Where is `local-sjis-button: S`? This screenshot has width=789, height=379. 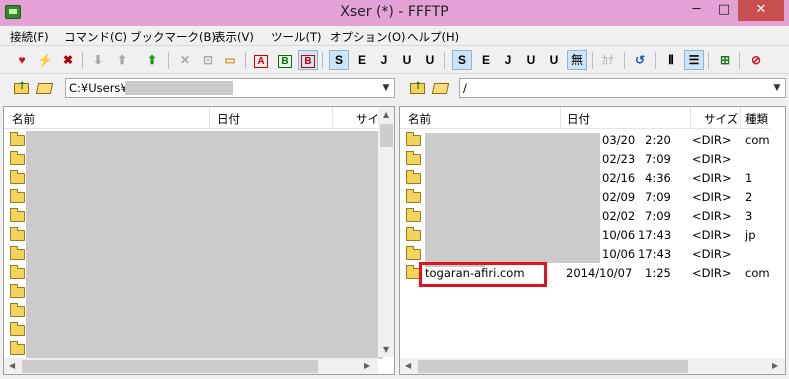
local-sjis-button: S is located at coordinates (339, 60).